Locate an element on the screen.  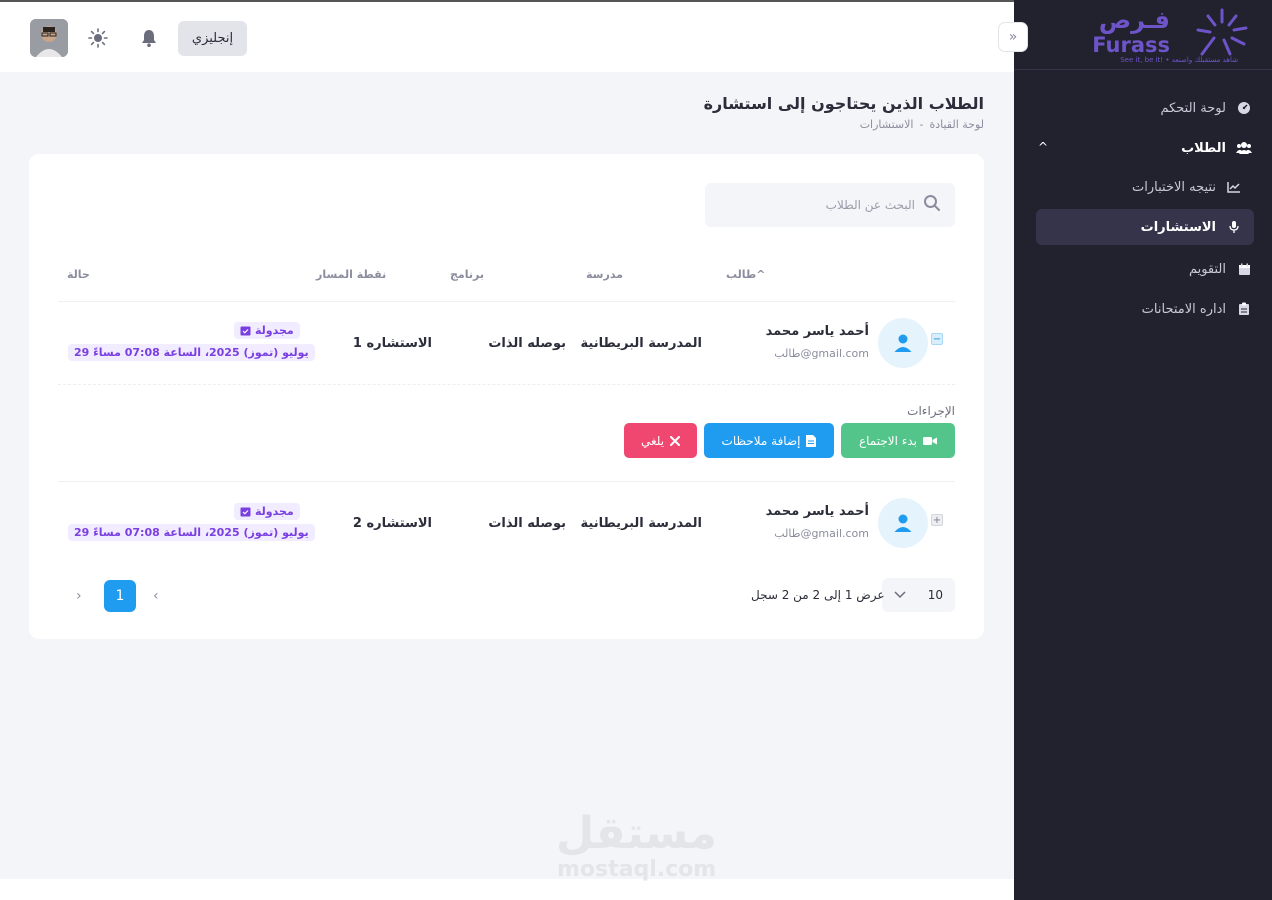
chart-icon is located at coordinates (1234, 187).